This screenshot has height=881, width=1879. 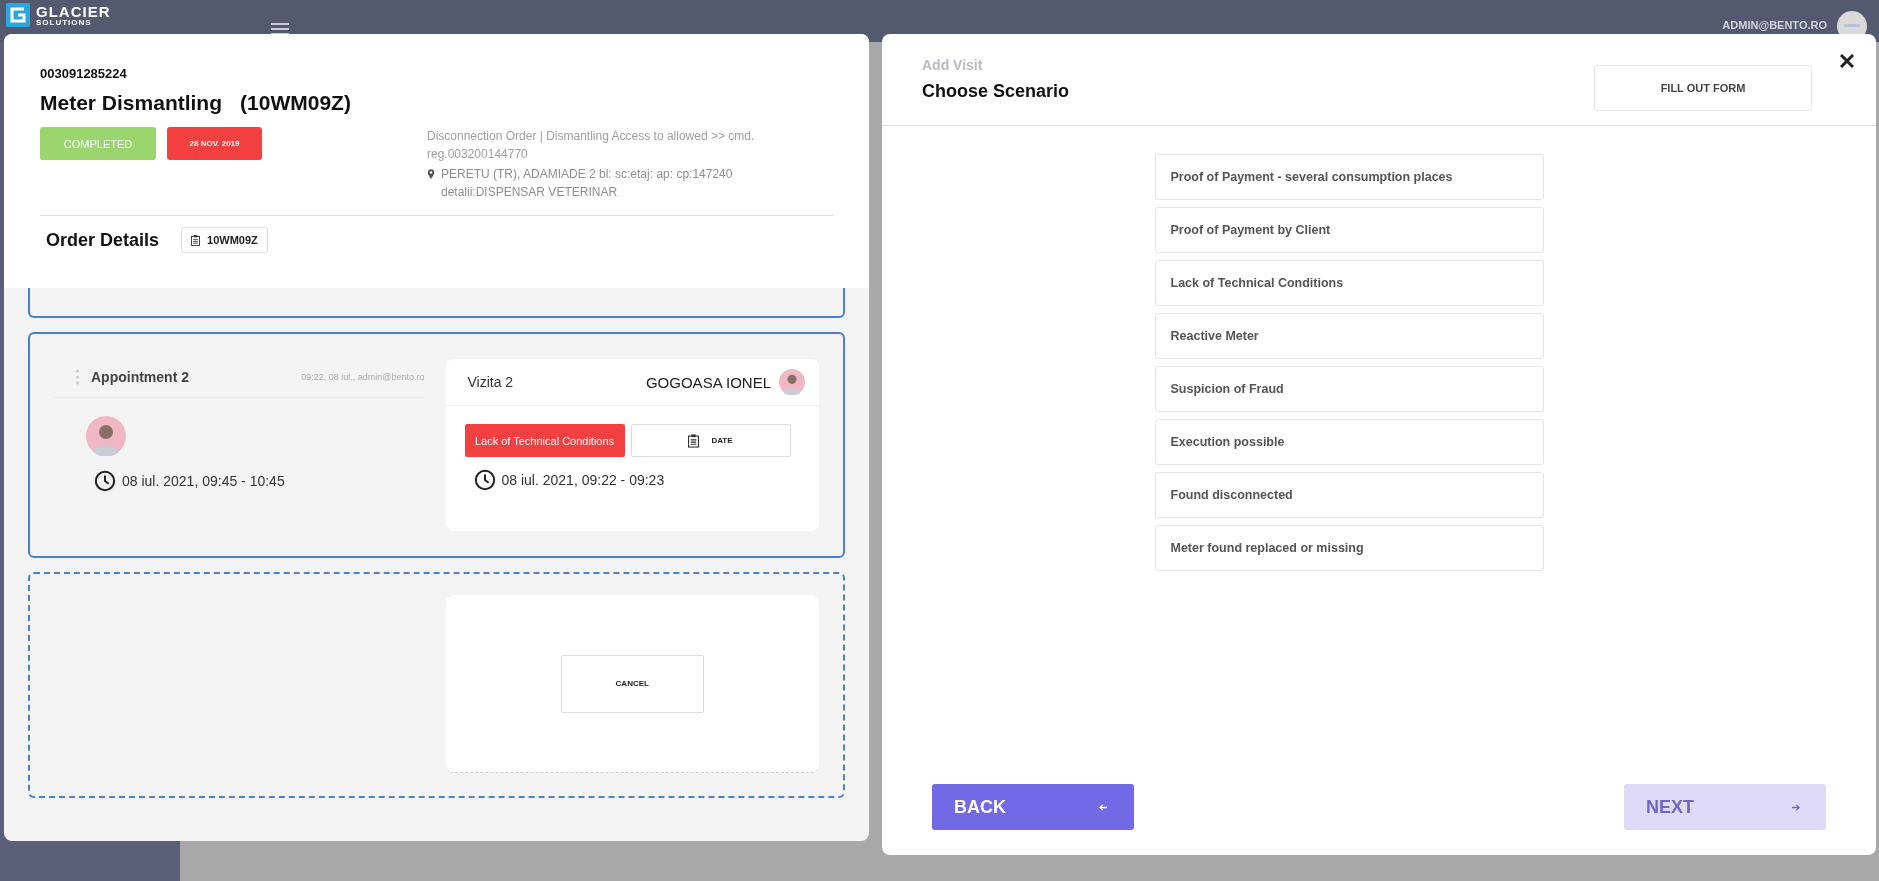 What do you see at coordinates (295, 103) in the screenshot?
I see `order-code: (10WM09Z)` at bounding box center [295, 103].